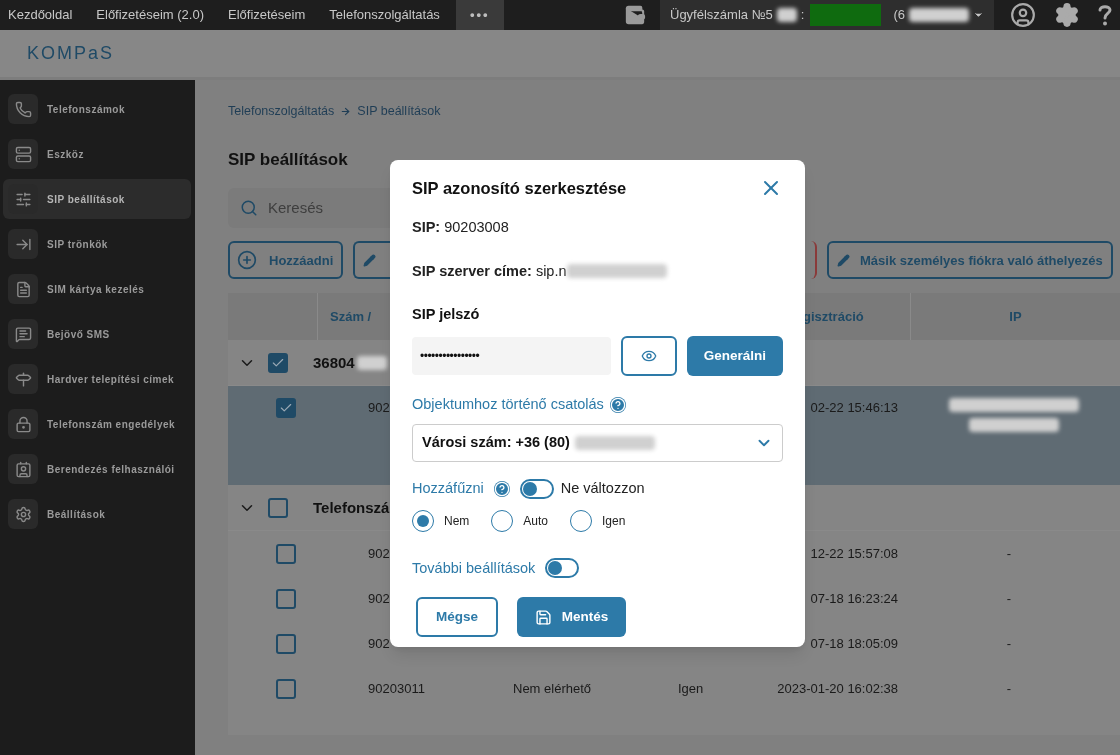 The width and height of the screenshot is (1120, 755). What do you see at coordinates (489, 271) in the screenshot?
I see `server-address-text: SIP szerver címe: sip.n` at bounding box center [489, 271].